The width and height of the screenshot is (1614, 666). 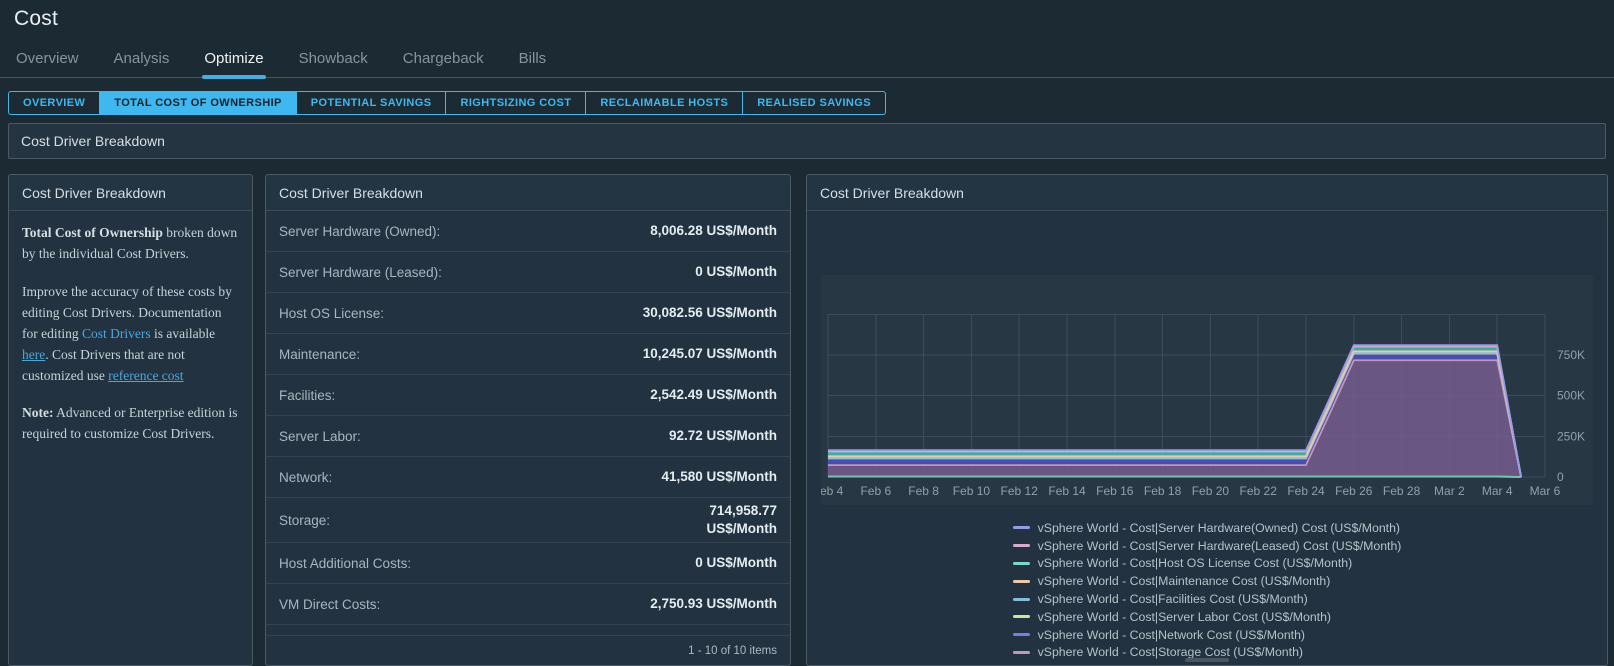 What do you see at coordinates (330, 604) in the screenshot?
I see `cost-driver-label: VM Direct Costs:` at bounding box center [330, 604].